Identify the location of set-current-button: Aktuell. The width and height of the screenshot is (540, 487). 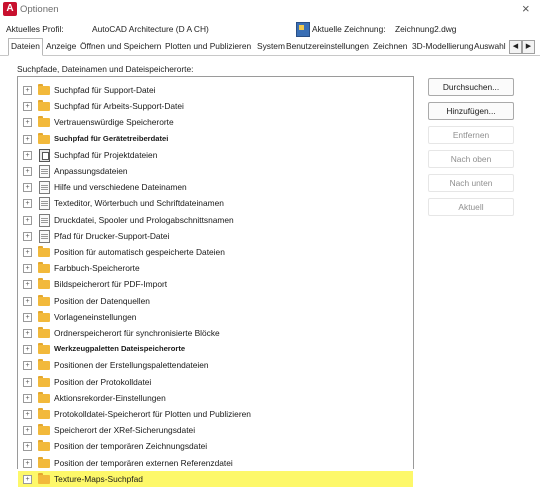
(471, 207).